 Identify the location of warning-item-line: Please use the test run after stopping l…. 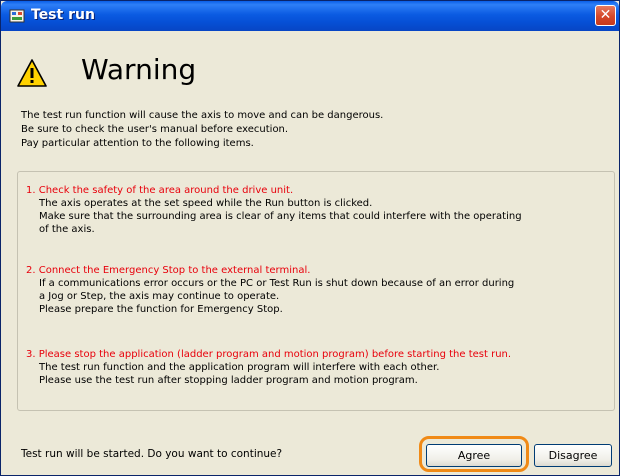
(228, 380).